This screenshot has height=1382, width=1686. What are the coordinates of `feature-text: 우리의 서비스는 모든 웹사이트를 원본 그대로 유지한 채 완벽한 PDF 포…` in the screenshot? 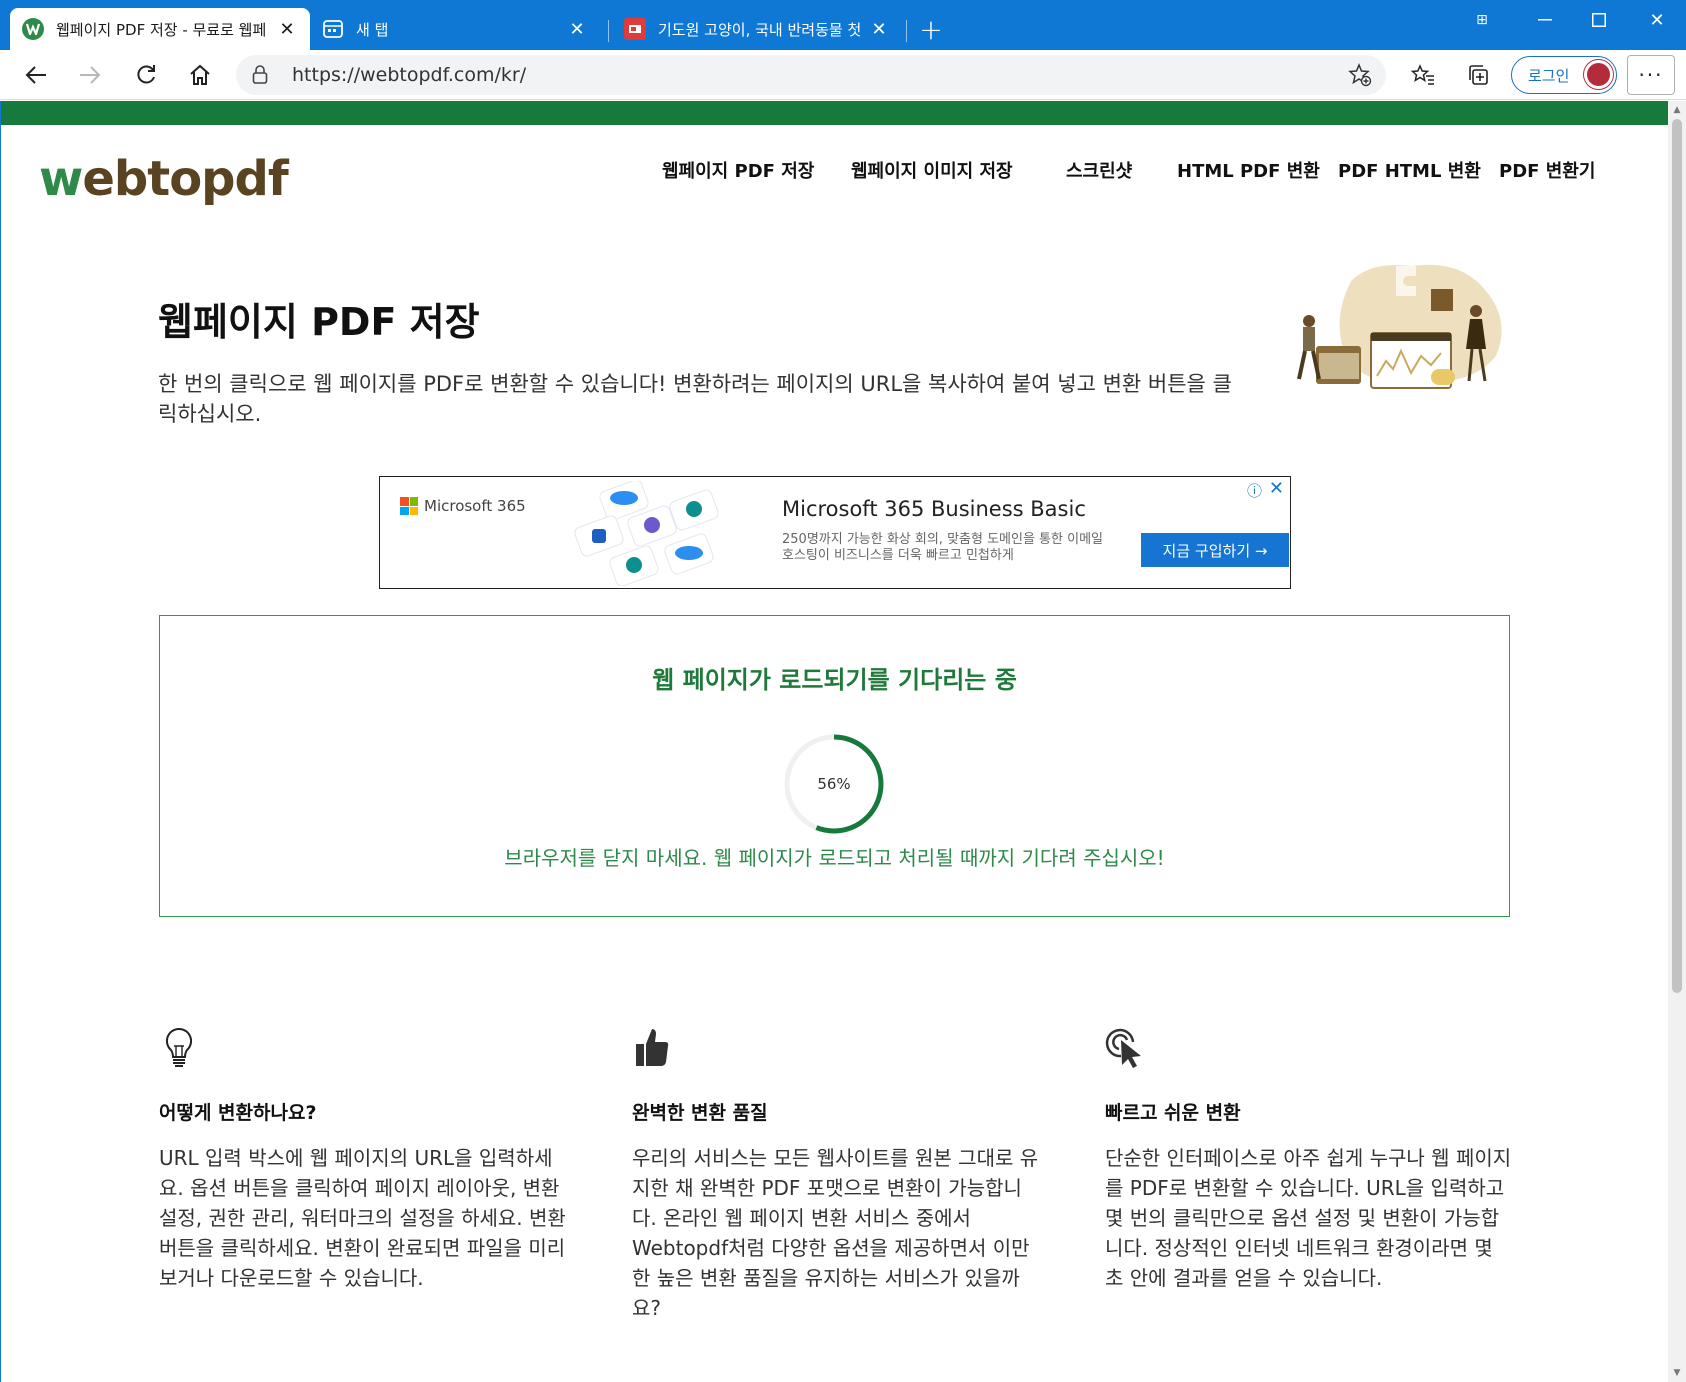 It's located at (835, 1233).